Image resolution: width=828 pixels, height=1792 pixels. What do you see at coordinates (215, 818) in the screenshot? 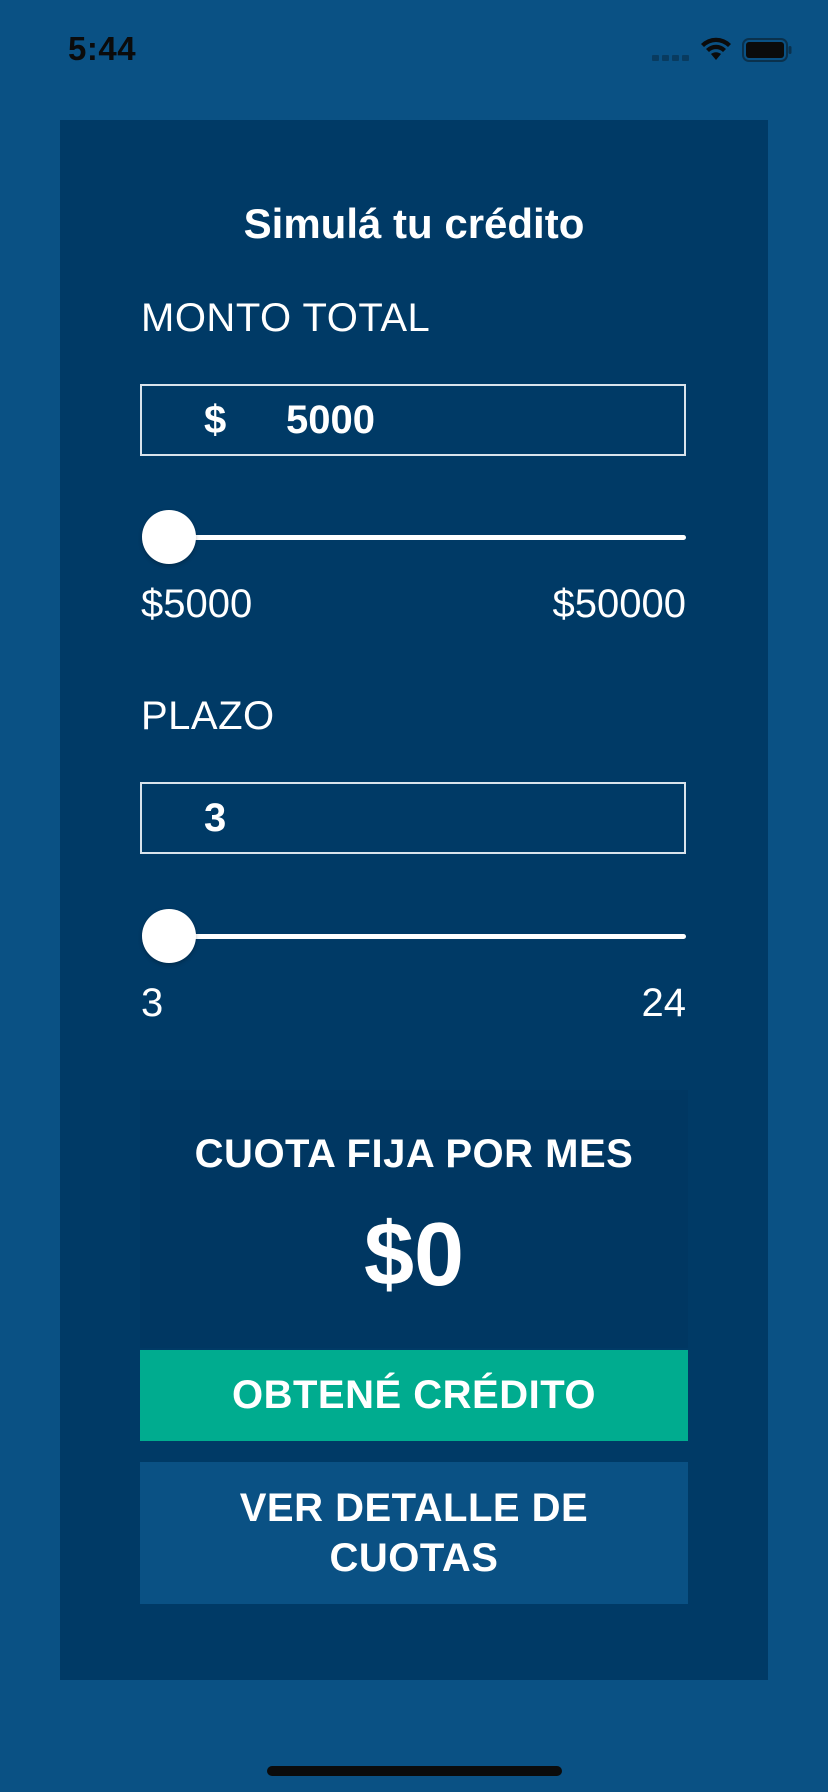
I see `term-value: 3` at bounding box center [215, 818].